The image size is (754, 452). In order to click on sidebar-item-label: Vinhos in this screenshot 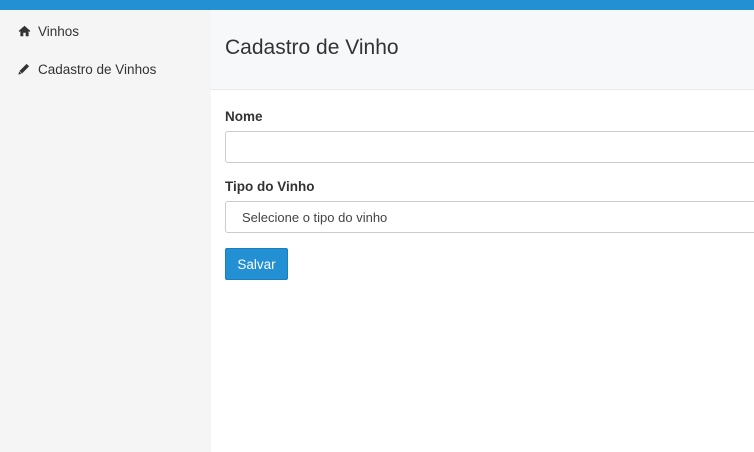, I will do `click(59, 31)`.